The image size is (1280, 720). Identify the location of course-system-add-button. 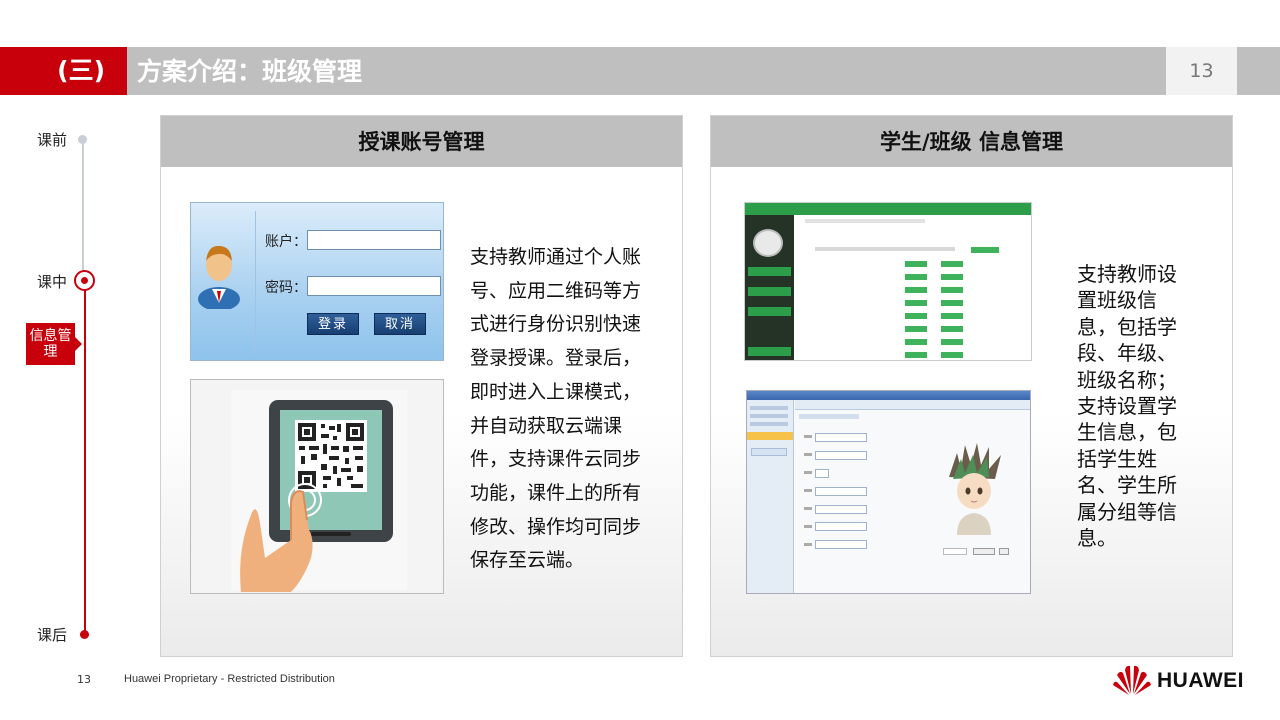
(985, 250).